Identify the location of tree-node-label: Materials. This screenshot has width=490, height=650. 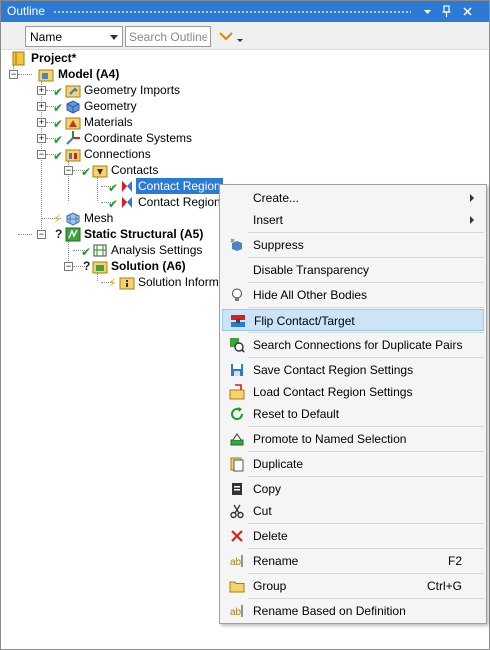
(108, 122).